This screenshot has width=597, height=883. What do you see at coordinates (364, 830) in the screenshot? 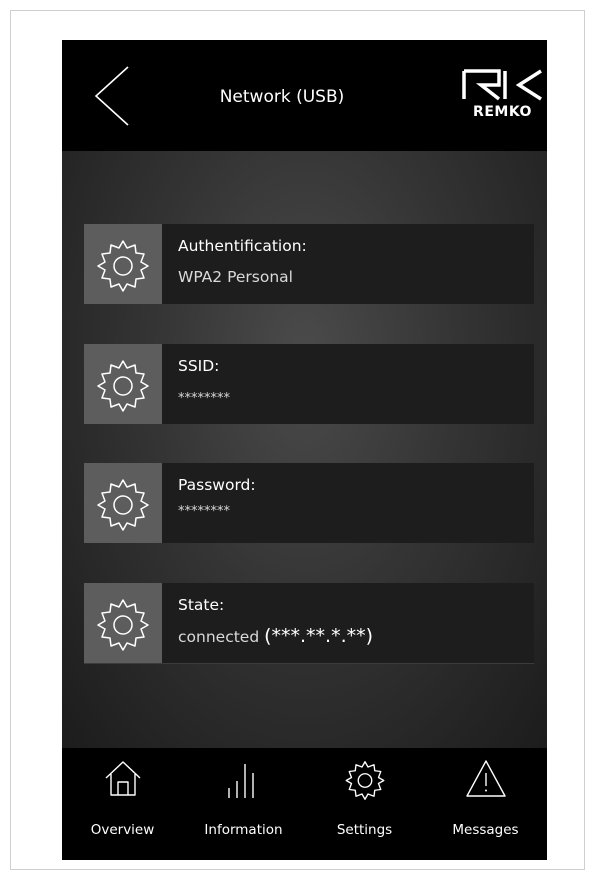
I see `nav-label: Settings` at bounding box center [364, 830].